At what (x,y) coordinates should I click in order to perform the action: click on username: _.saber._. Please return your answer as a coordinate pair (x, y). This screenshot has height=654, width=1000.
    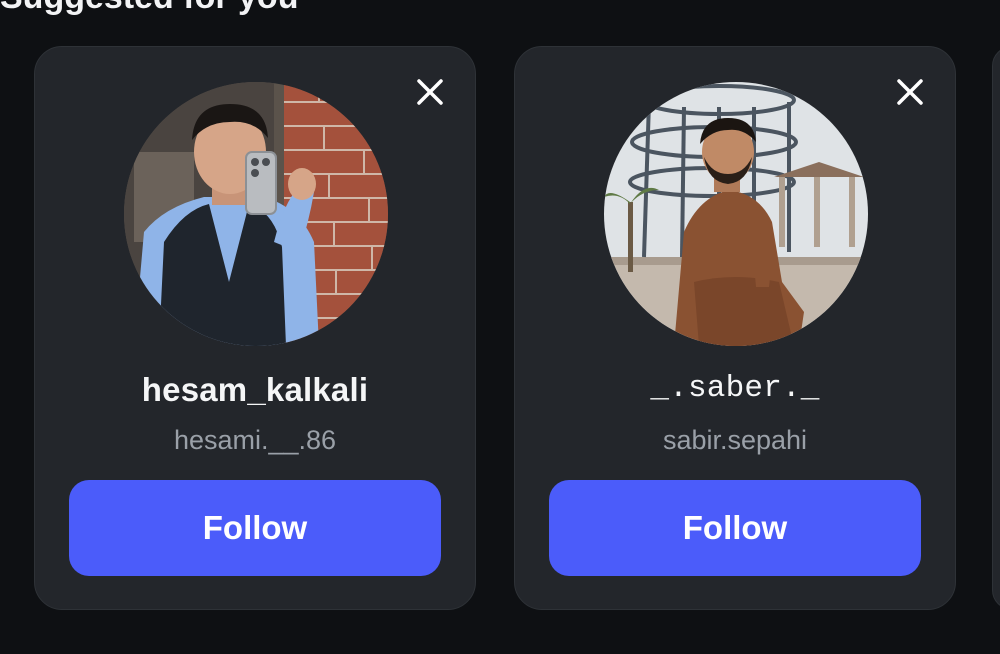
    Looking at the image, I should click on (735, 388).